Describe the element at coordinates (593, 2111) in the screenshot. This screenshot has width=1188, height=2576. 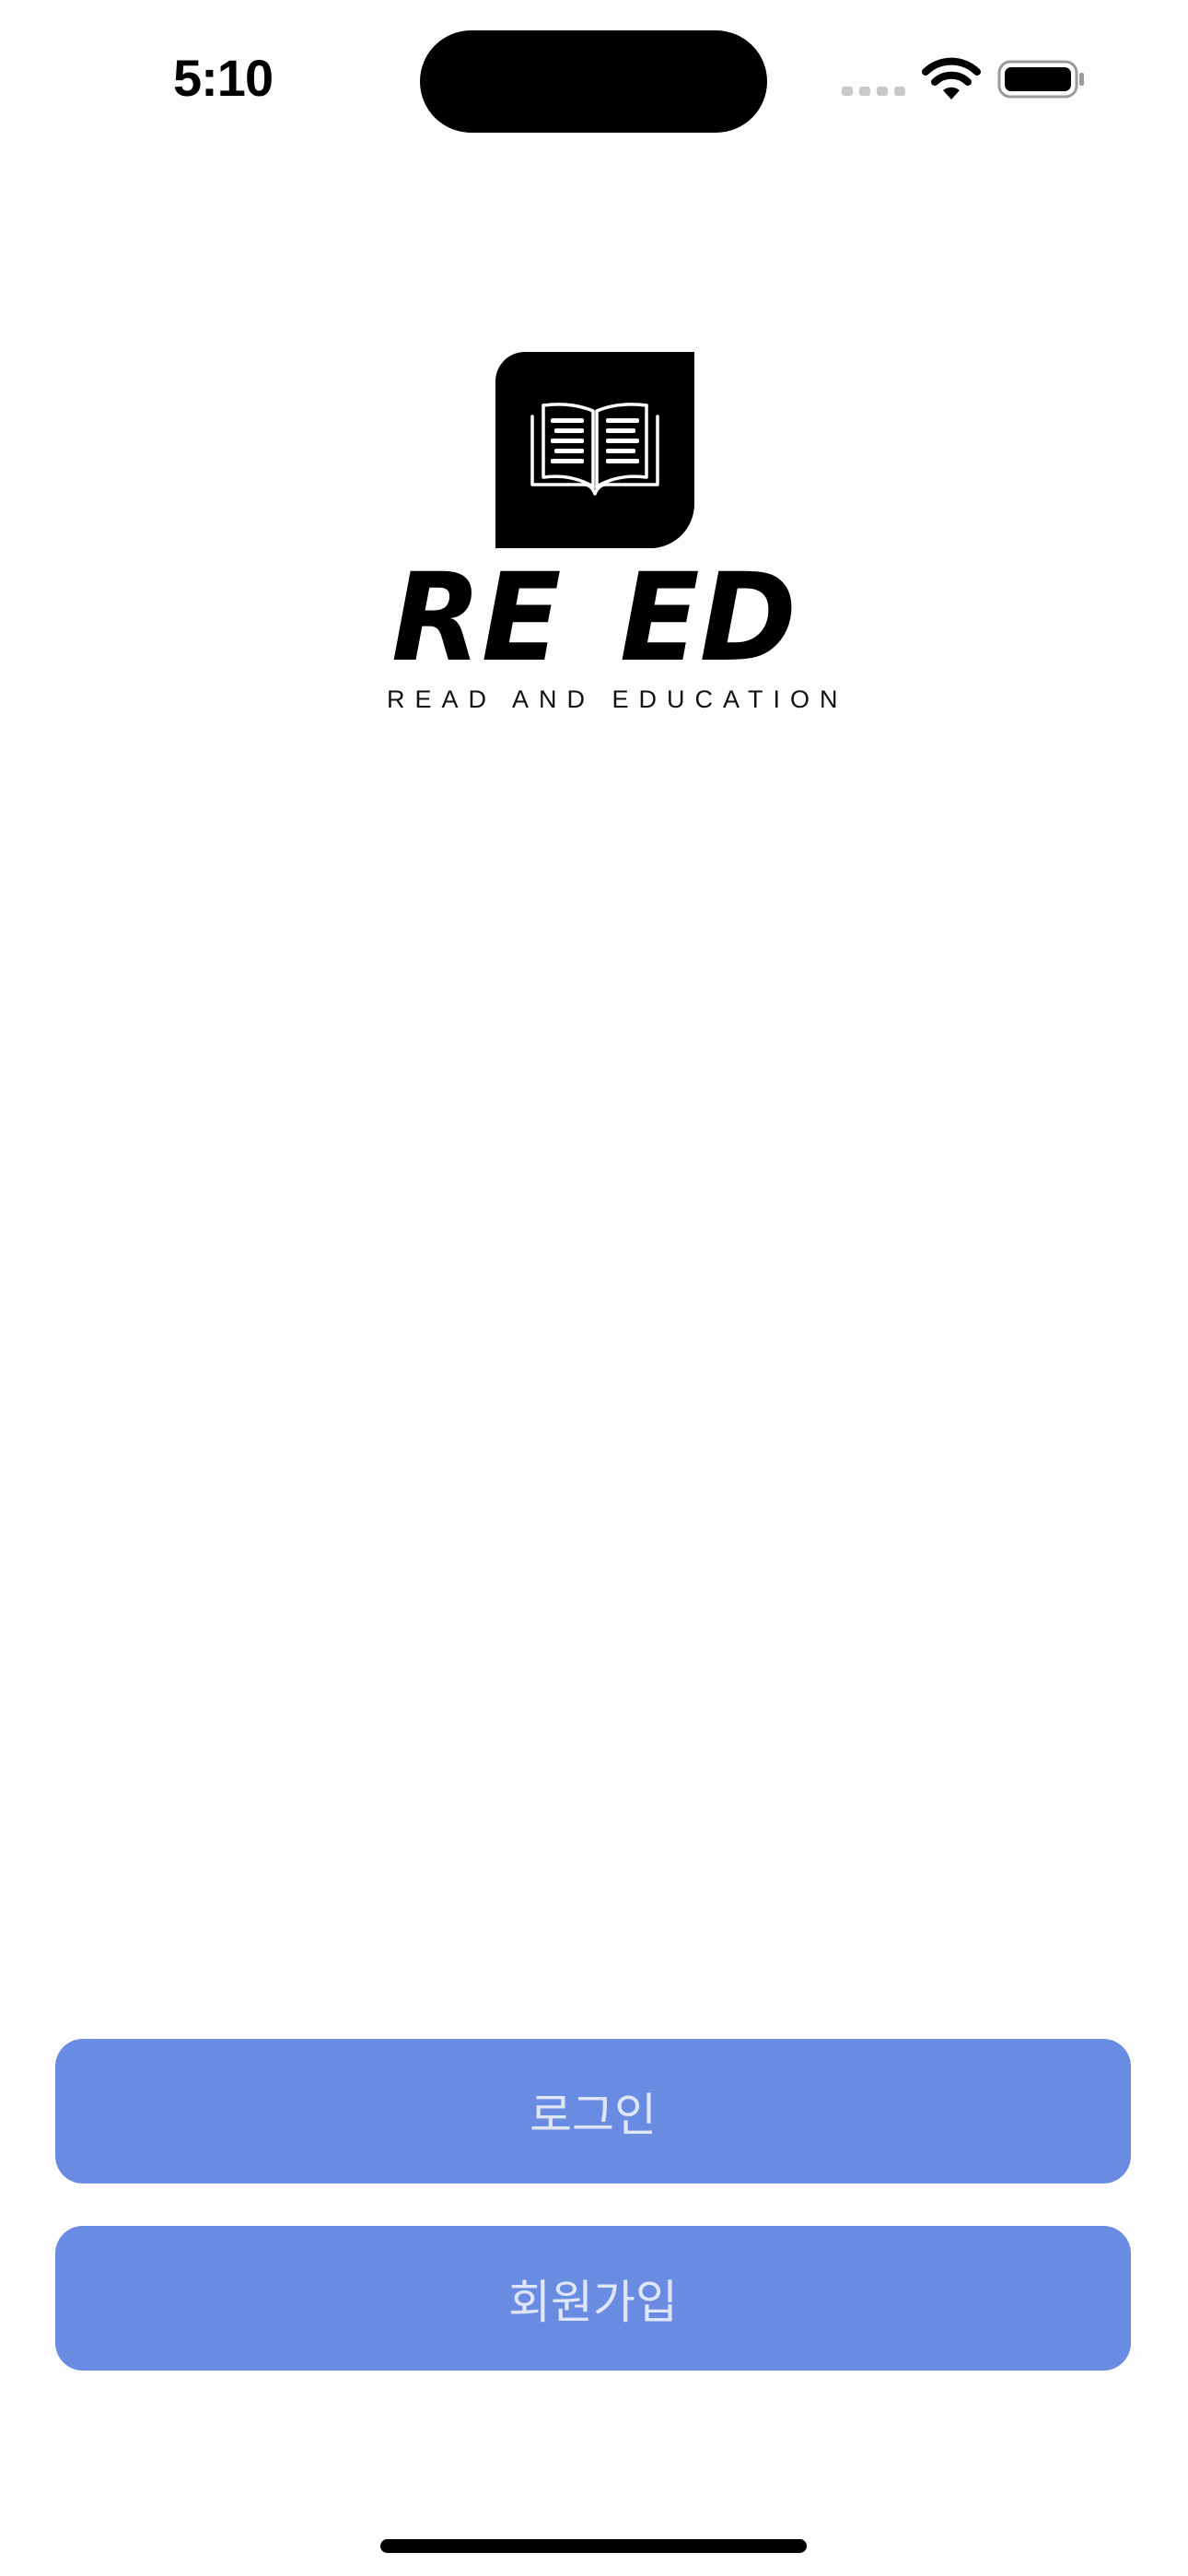
I see `login-button: 로그인` at that location.